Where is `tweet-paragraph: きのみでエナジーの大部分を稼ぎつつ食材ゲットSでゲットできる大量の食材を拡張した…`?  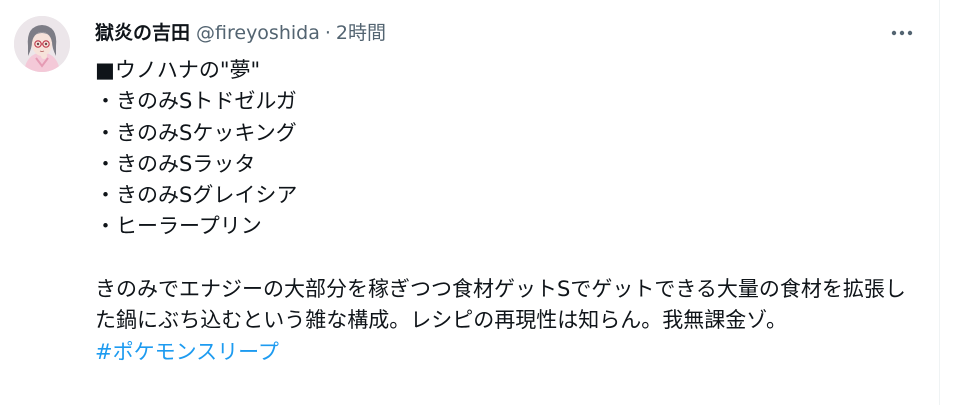
tweet-paragraph: きのみでエナジーの大部分を稼ぎつつ食材ゲットSでゲットできる大量の食材を拡張した… is located at coordinates (500, 305).